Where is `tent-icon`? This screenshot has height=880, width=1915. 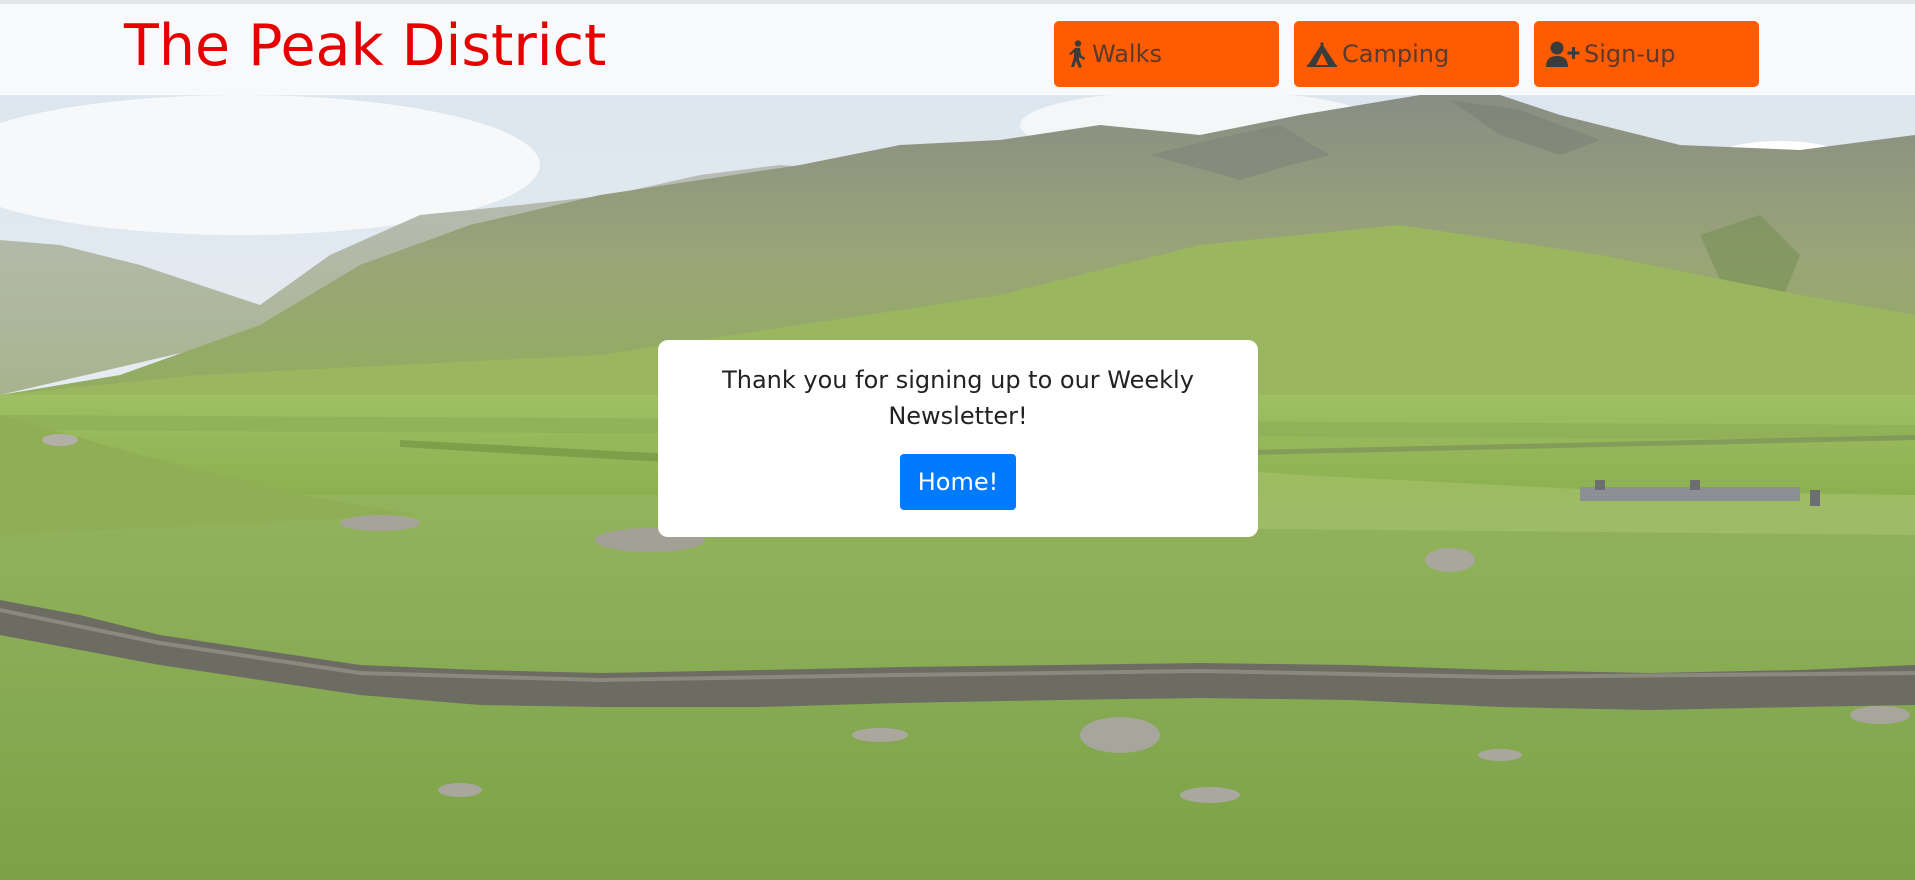
tent-icon is located at coordinates (1322, 54).